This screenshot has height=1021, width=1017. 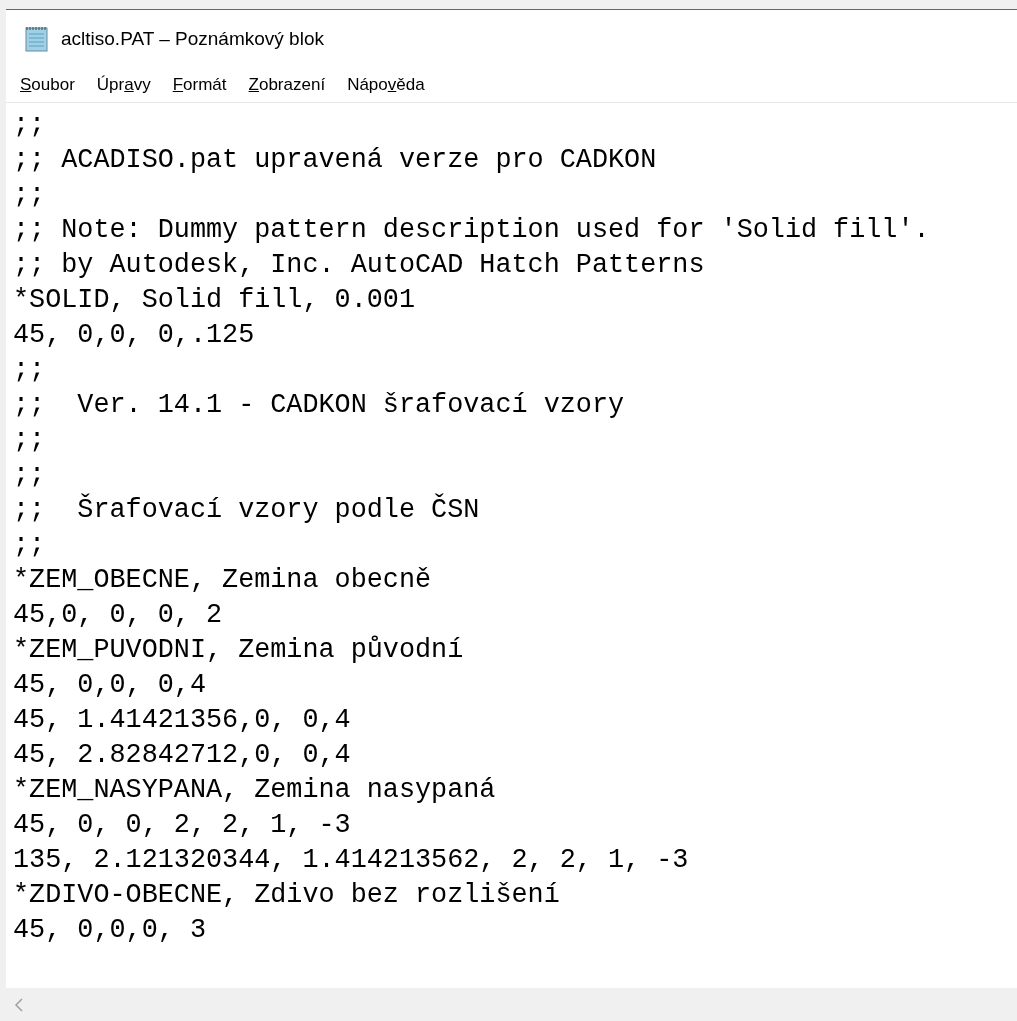 I want to click on menu-item: Nápověda, so click(x=386, y=85).